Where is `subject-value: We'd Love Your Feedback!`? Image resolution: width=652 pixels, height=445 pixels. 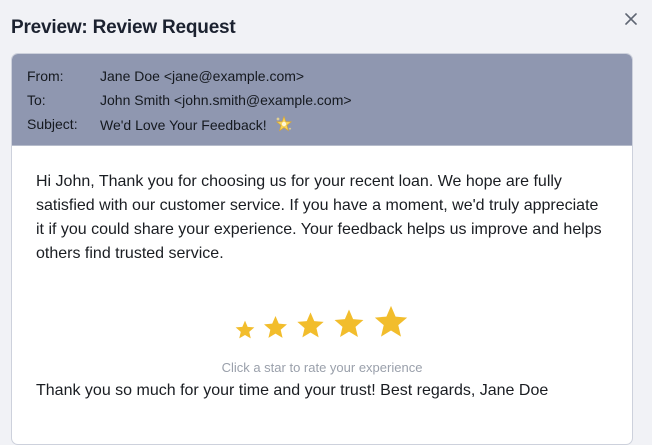
subject-value: We'd Love Your Feedback! is located at coordinates (183, 125).